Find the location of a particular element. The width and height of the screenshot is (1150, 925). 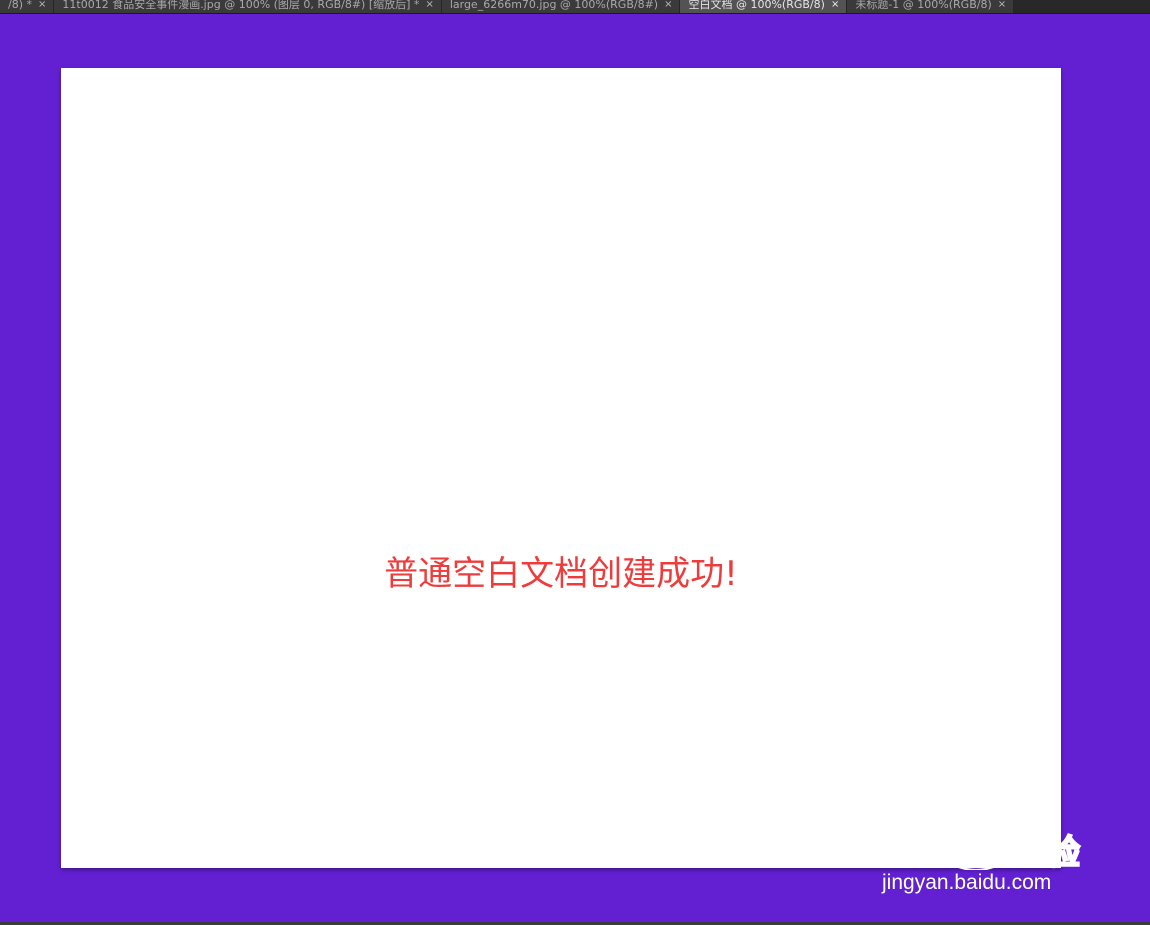

tab-document-5: 未标题-1 @ 100%(RGB/8) × is located at coordinates (931, 6).